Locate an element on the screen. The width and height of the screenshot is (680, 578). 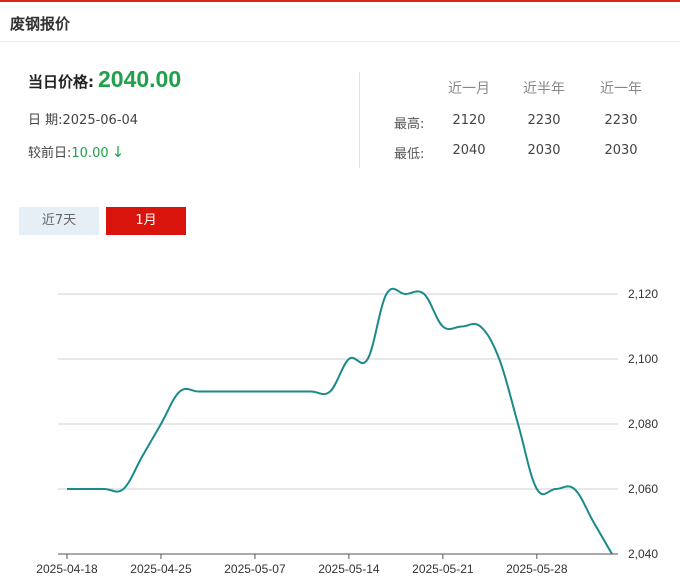
y-tick-label: 2,080 is located at coordinates (643, 424).